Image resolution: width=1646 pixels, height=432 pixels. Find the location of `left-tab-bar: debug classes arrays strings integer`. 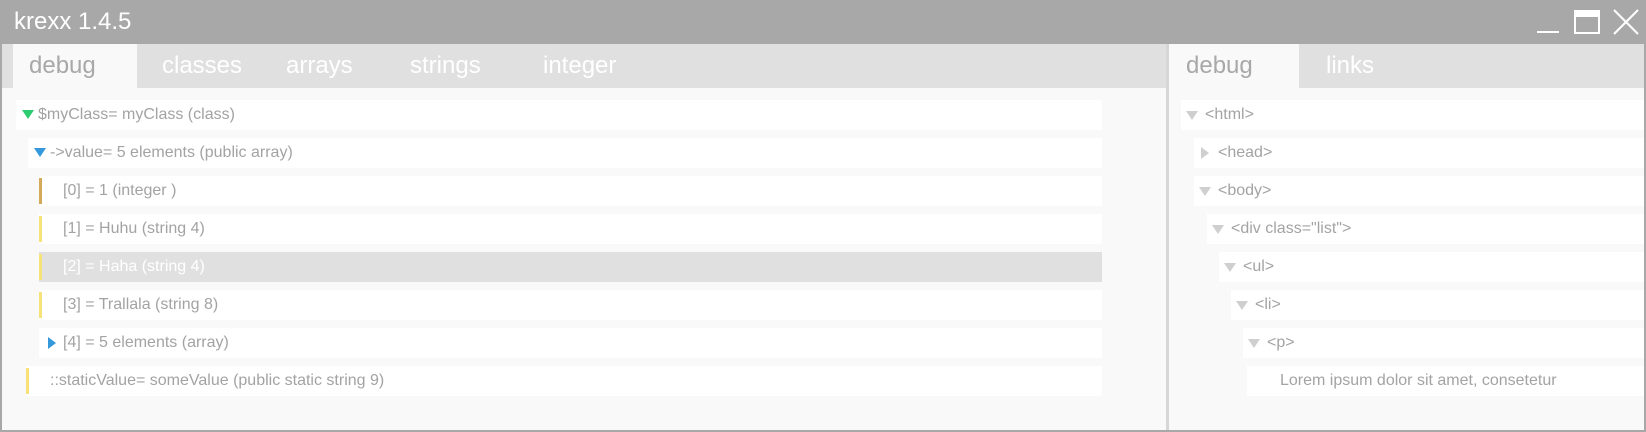

left-tab-bar: debug classes arrays strings integer is located at coordinates (584, 66).